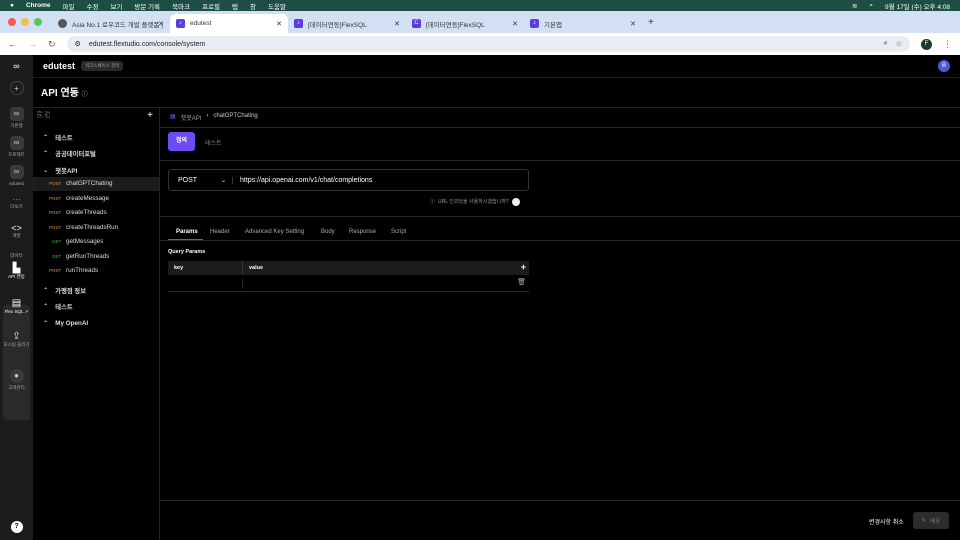 The height and width of the screenshot is (540, 960). Describe the element at coordinates (886, 44) in the screenshot. I see `zoom-icon: ⌕` at that location.